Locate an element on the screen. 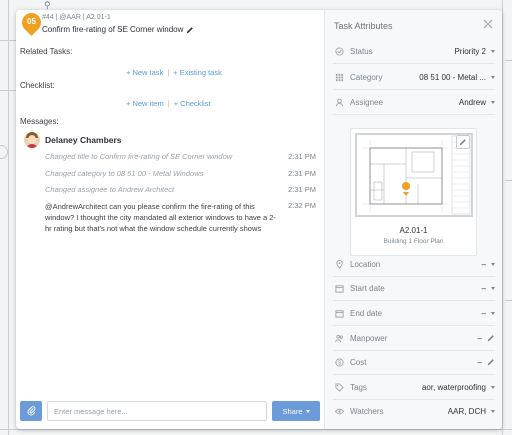  eye-icon is located at coordinates (339, 412).